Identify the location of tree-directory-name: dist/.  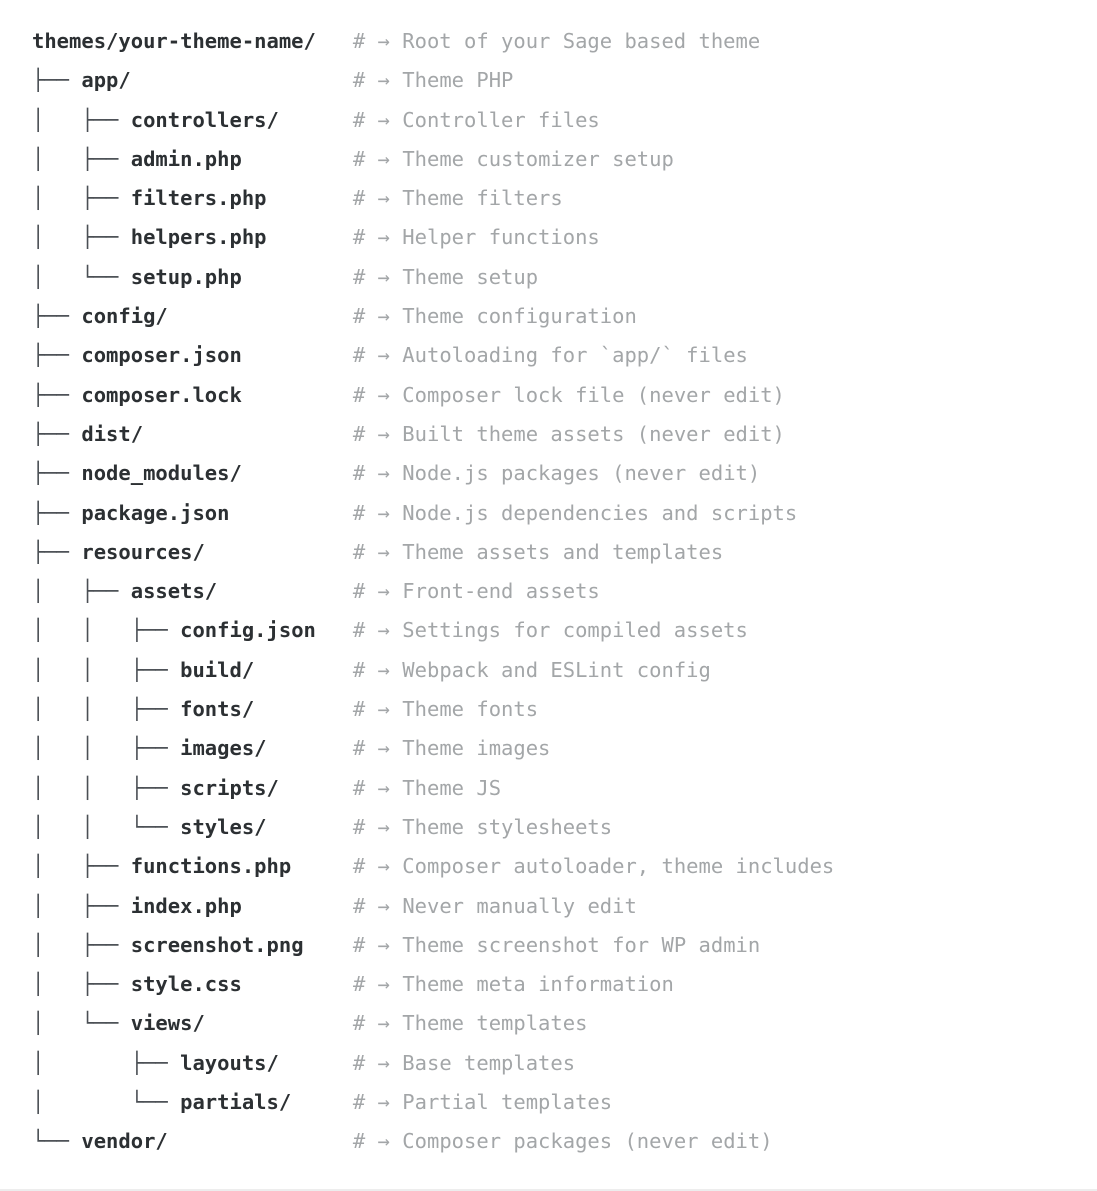
(112, 433).